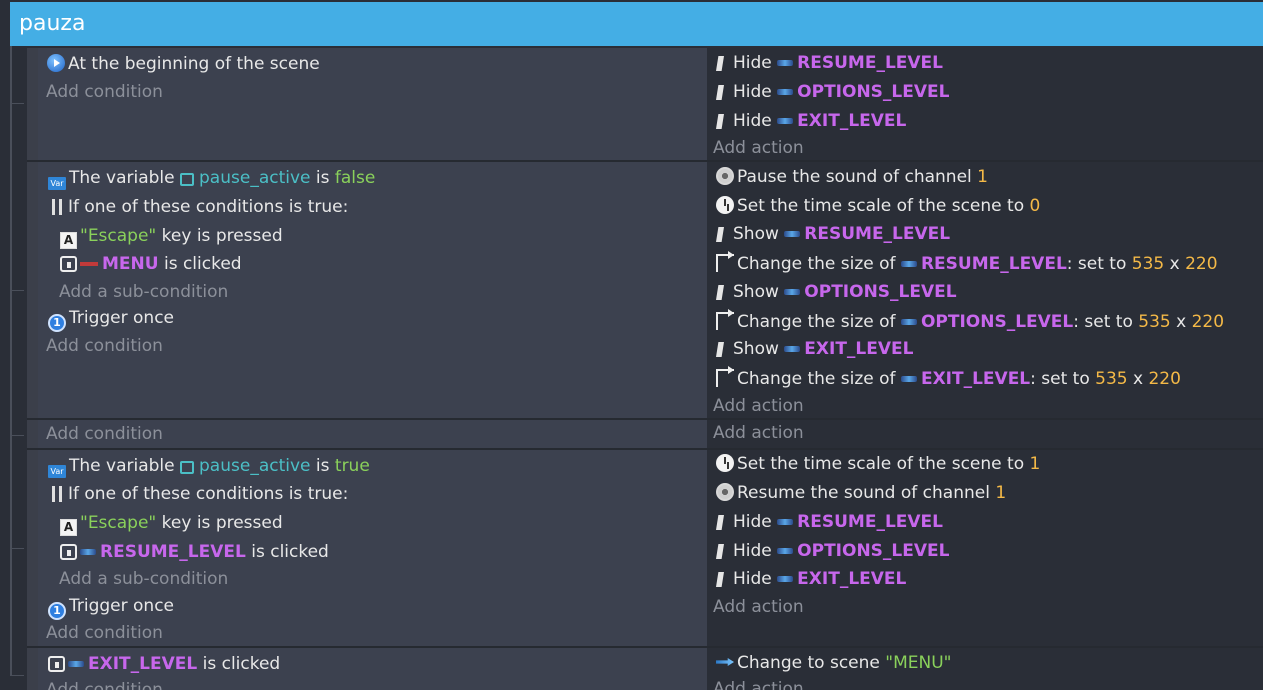 Image resolution: width=1263 pixels, height=690 pixels. What do you see at coordinates (211, 179) in the screenshot?
I see `condition-variable-compare: Var The variable pause_active is false` at bounding box center [211, 179].